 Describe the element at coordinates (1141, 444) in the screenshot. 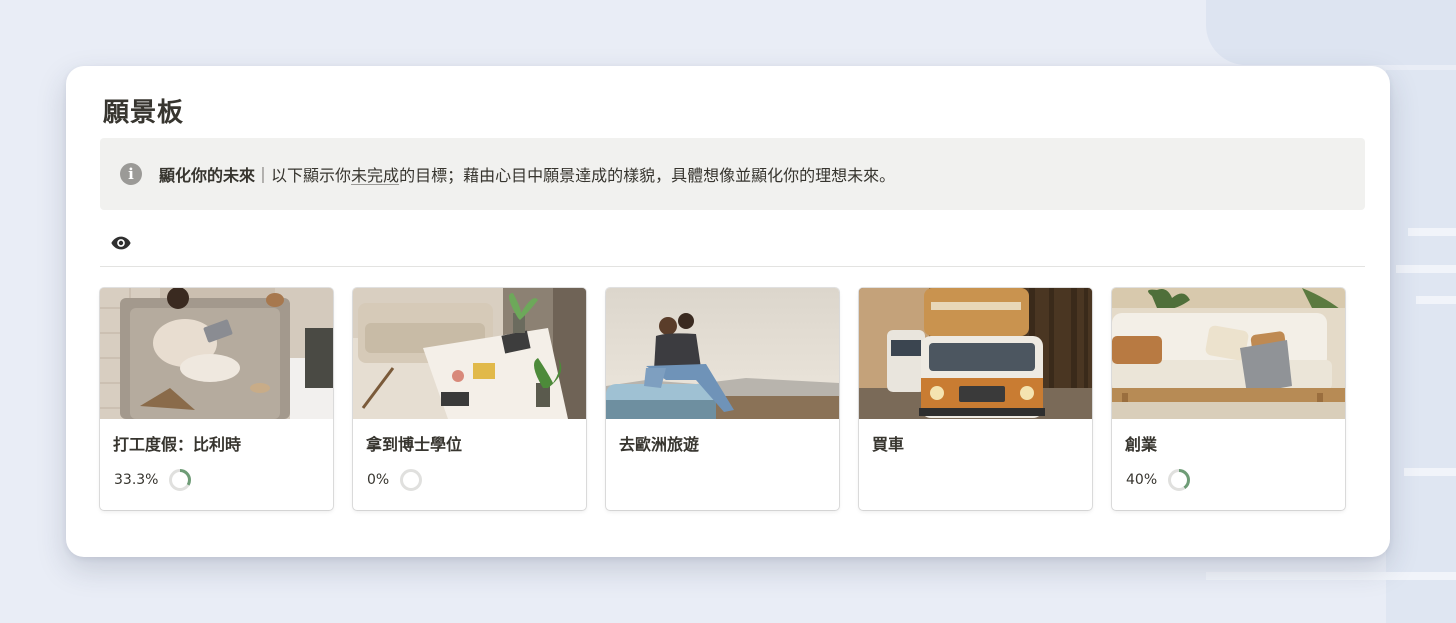

I see `card-title: 創業` at that location.